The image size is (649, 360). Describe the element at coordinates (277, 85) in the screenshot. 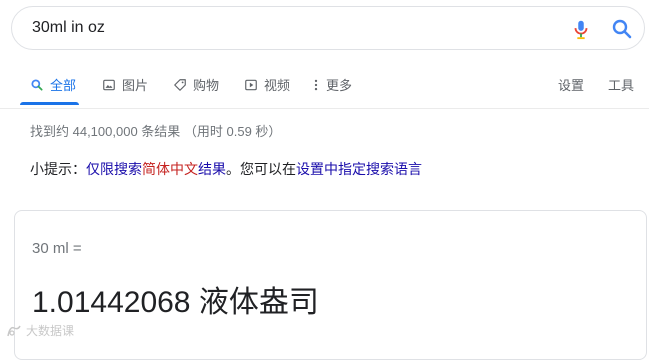

I see `tab-videos-label: 视频` at that location.